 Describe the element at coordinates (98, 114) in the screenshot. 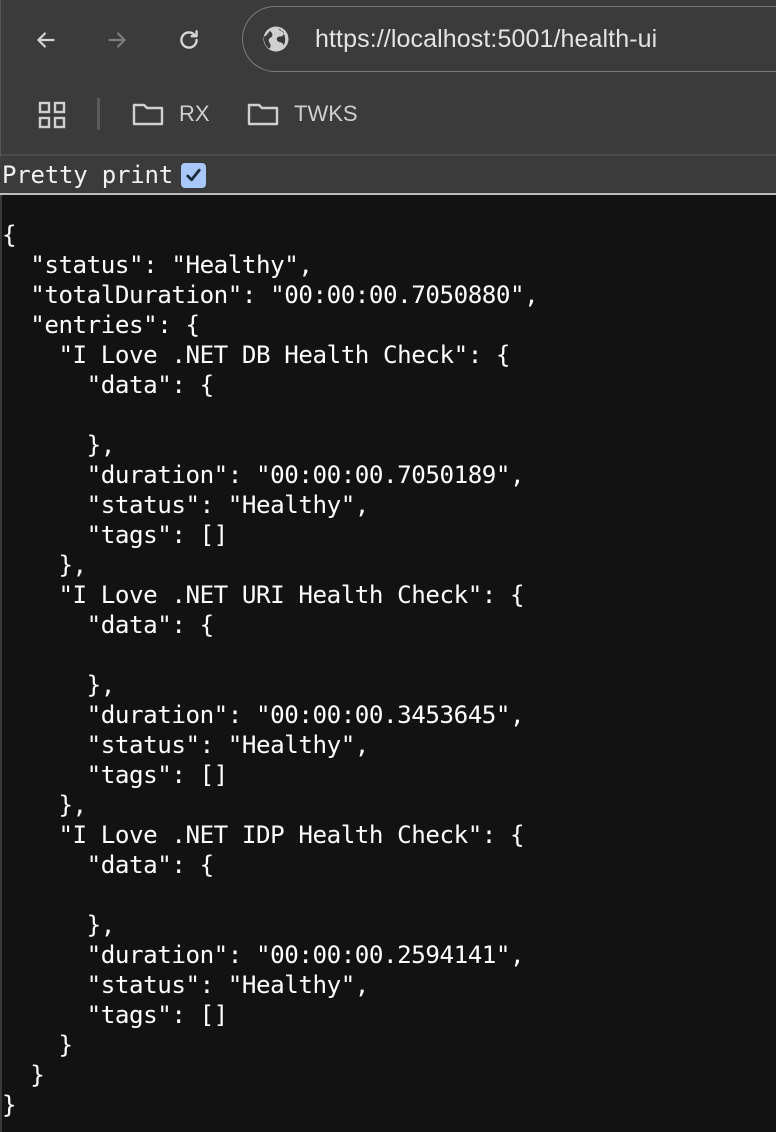

I see `bookmarks-separator` at that location.